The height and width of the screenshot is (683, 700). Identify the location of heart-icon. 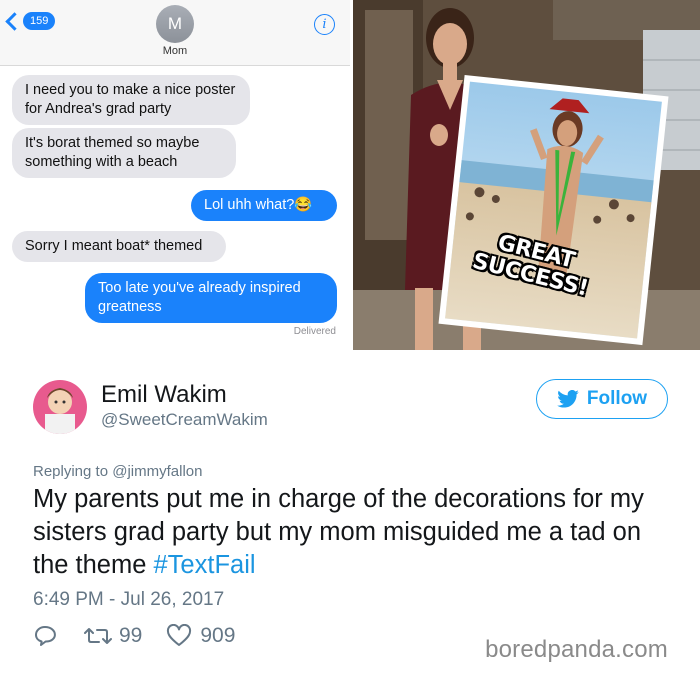
(179, 635).